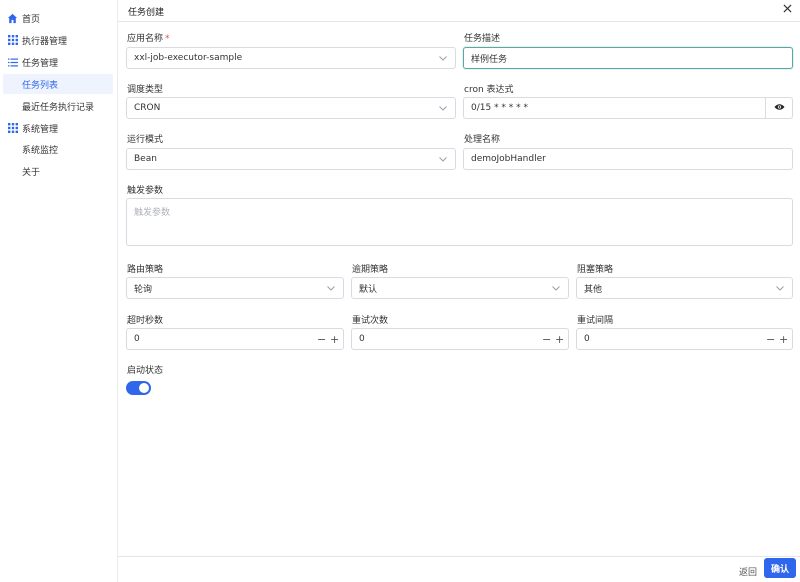 The width and height of the screenshot is (800, 582). I want to click on sidebar: 首页 执行器管理 任务管理 任务列表 最近任务执行记录 系统管理 系统监控 关于, so click(59, 291).